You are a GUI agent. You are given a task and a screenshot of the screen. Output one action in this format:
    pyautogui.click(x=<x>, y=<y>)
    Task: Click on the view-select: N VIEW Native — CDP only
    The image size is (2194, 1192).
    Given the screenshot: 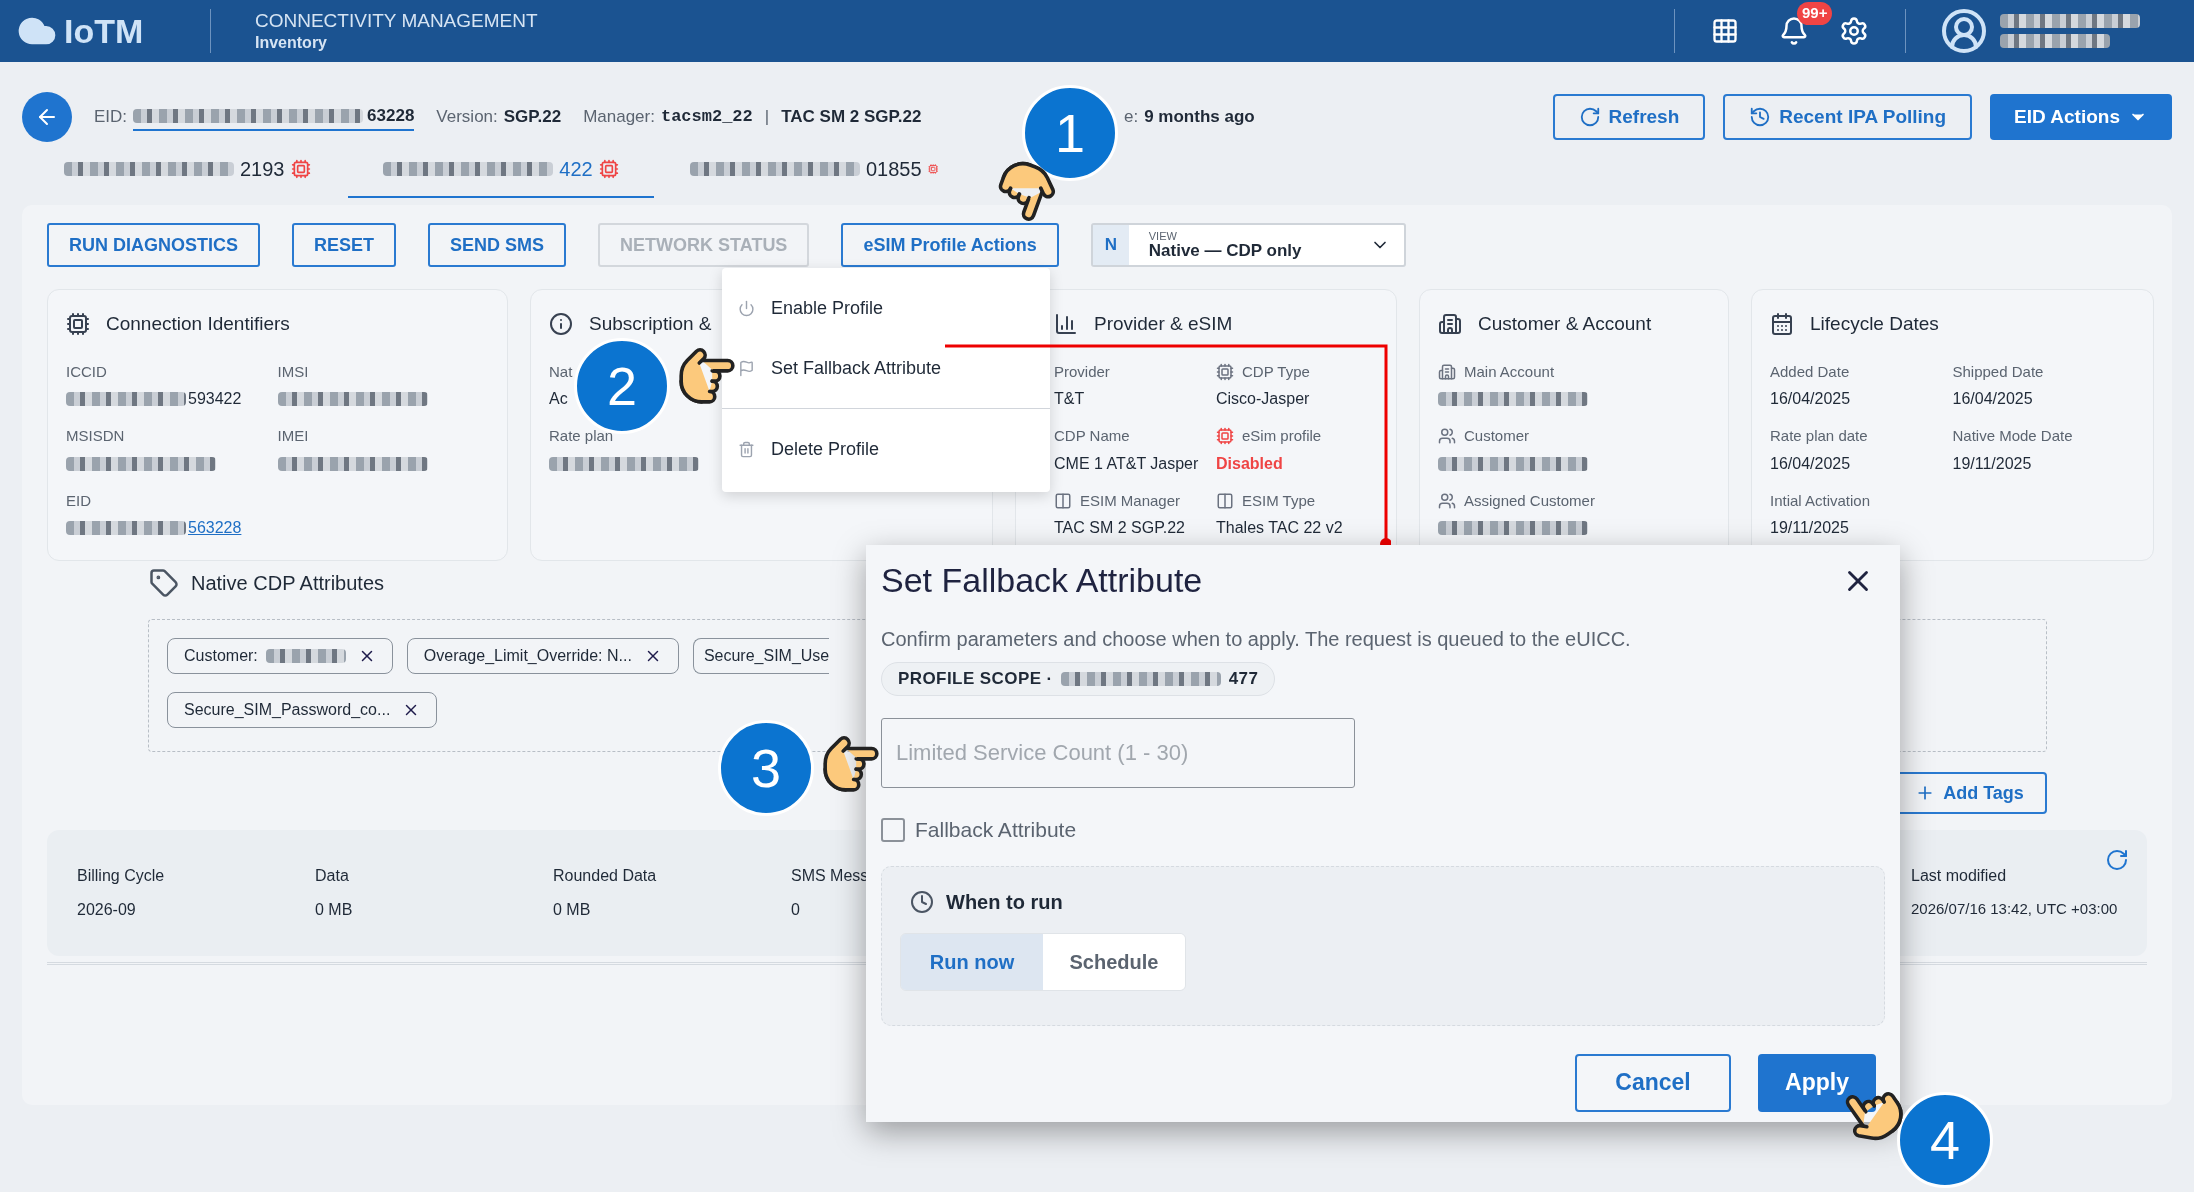 What is the action you would take?
    pyautogui.click(x=1248, y=245)
    